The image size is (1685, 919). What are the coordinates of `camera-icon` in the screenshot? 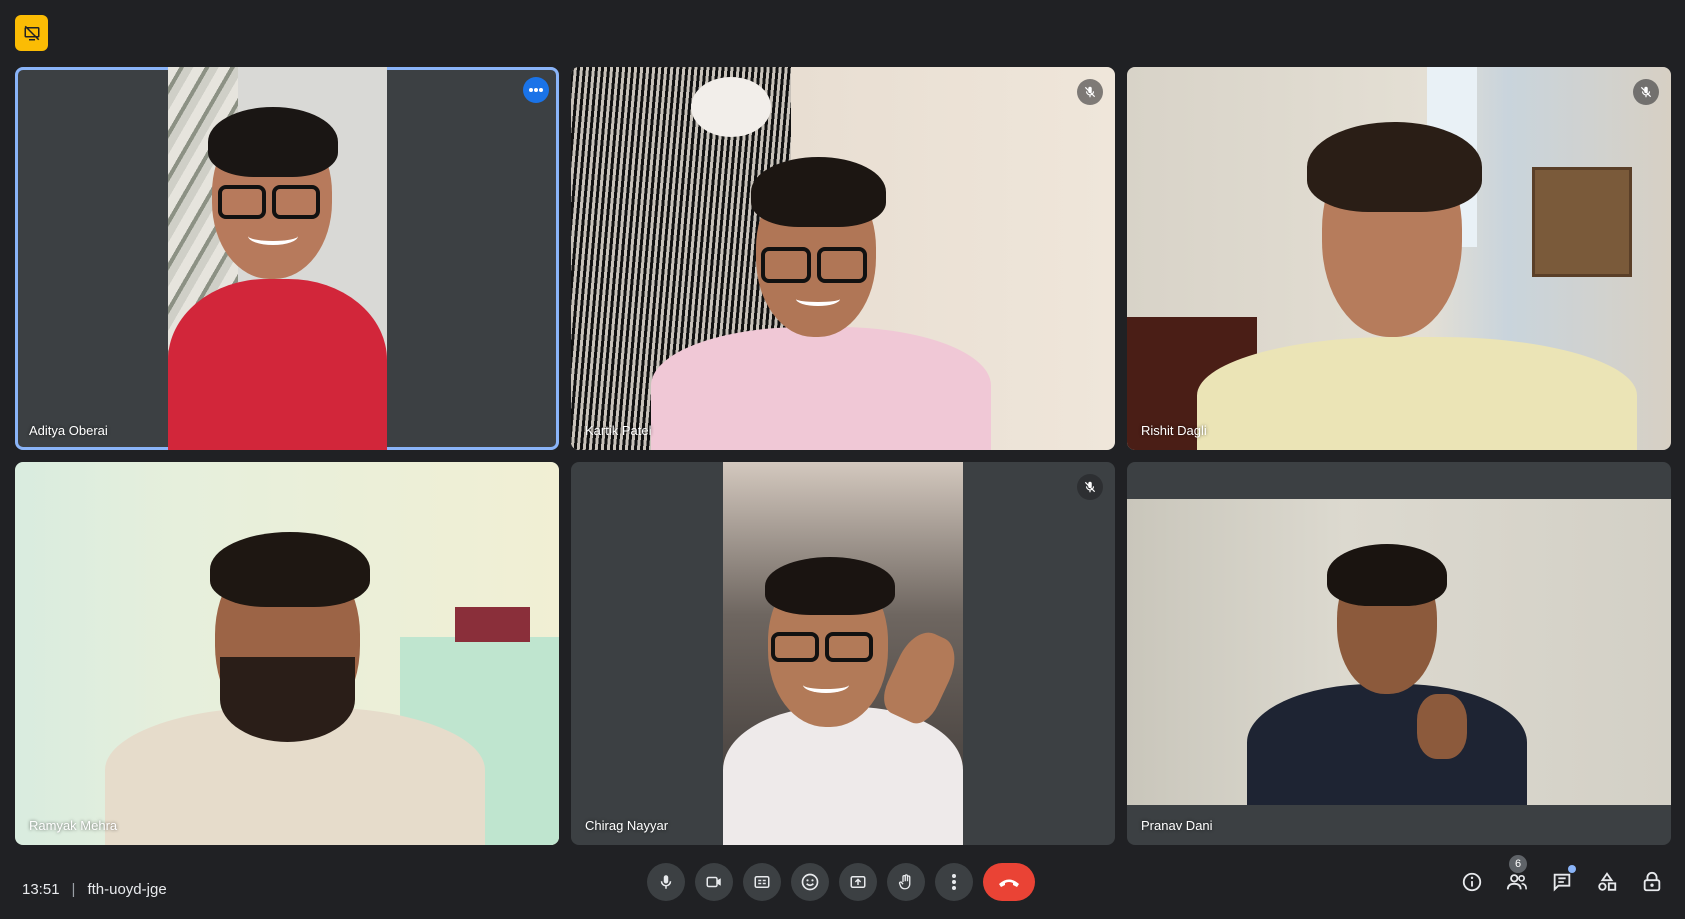 It's located at (713, 882).